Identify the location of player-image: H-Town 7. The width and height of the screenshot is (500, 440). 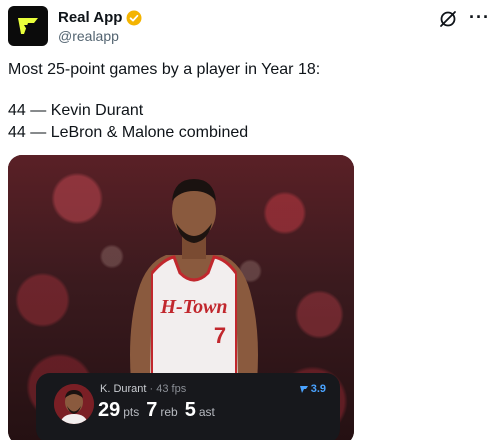
(194, 286).